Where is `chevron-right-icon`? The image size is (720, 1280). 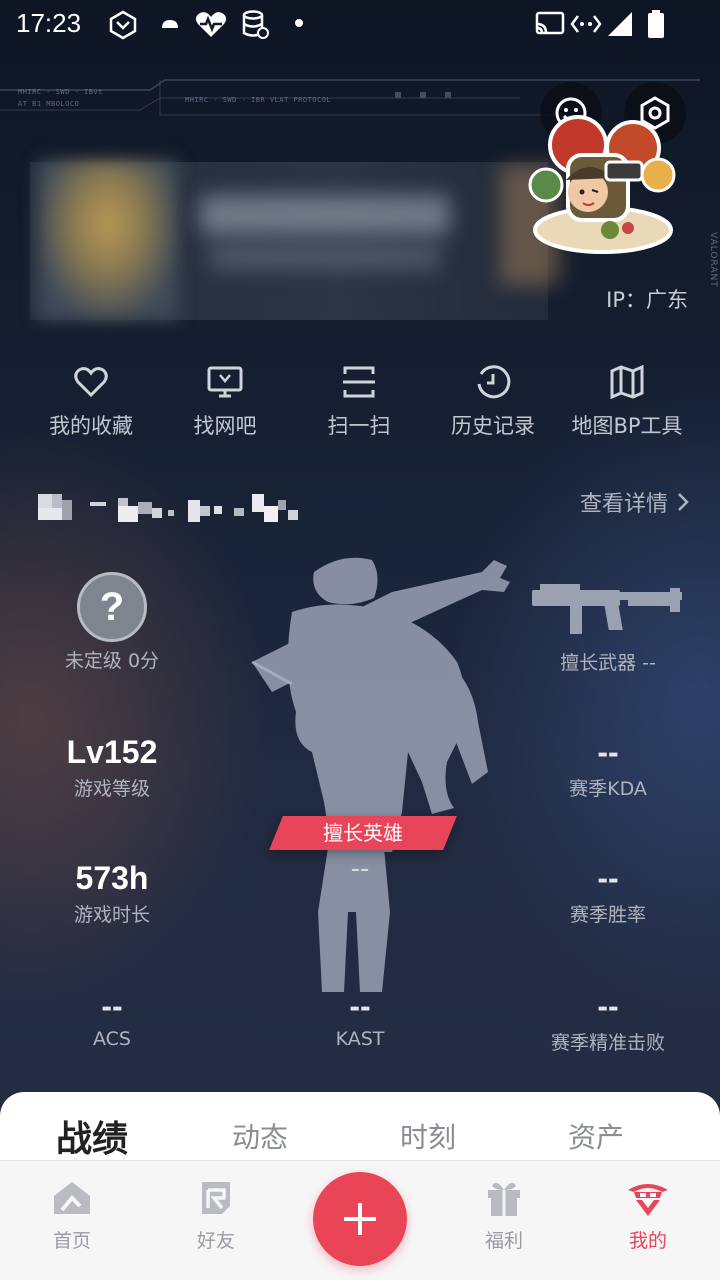 chevron-right-icon is located at coordinates (683, 502).